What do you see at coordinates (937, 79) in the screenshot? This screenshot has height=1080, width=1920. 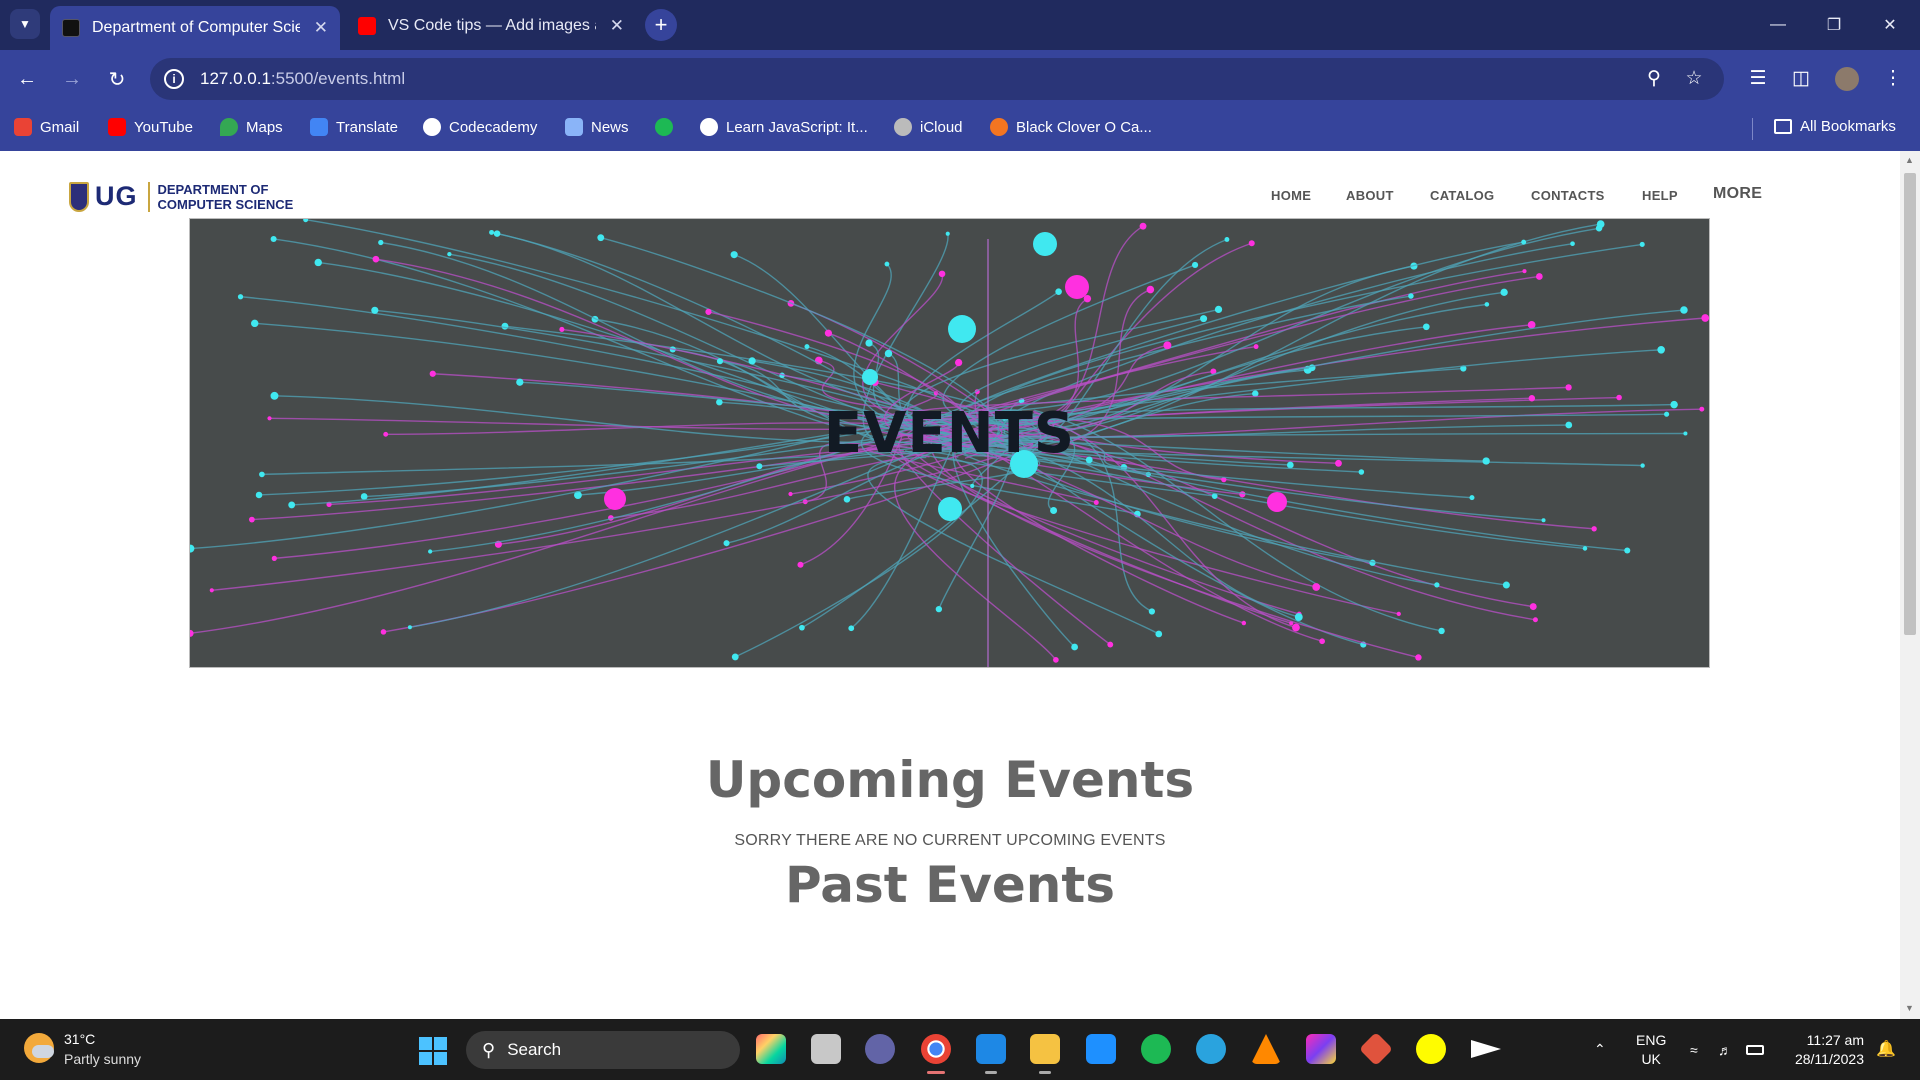 I see `address-bar: i 127.0.0.1:5500/events.html ⚲ ☆` at bounding box center [937, 79].